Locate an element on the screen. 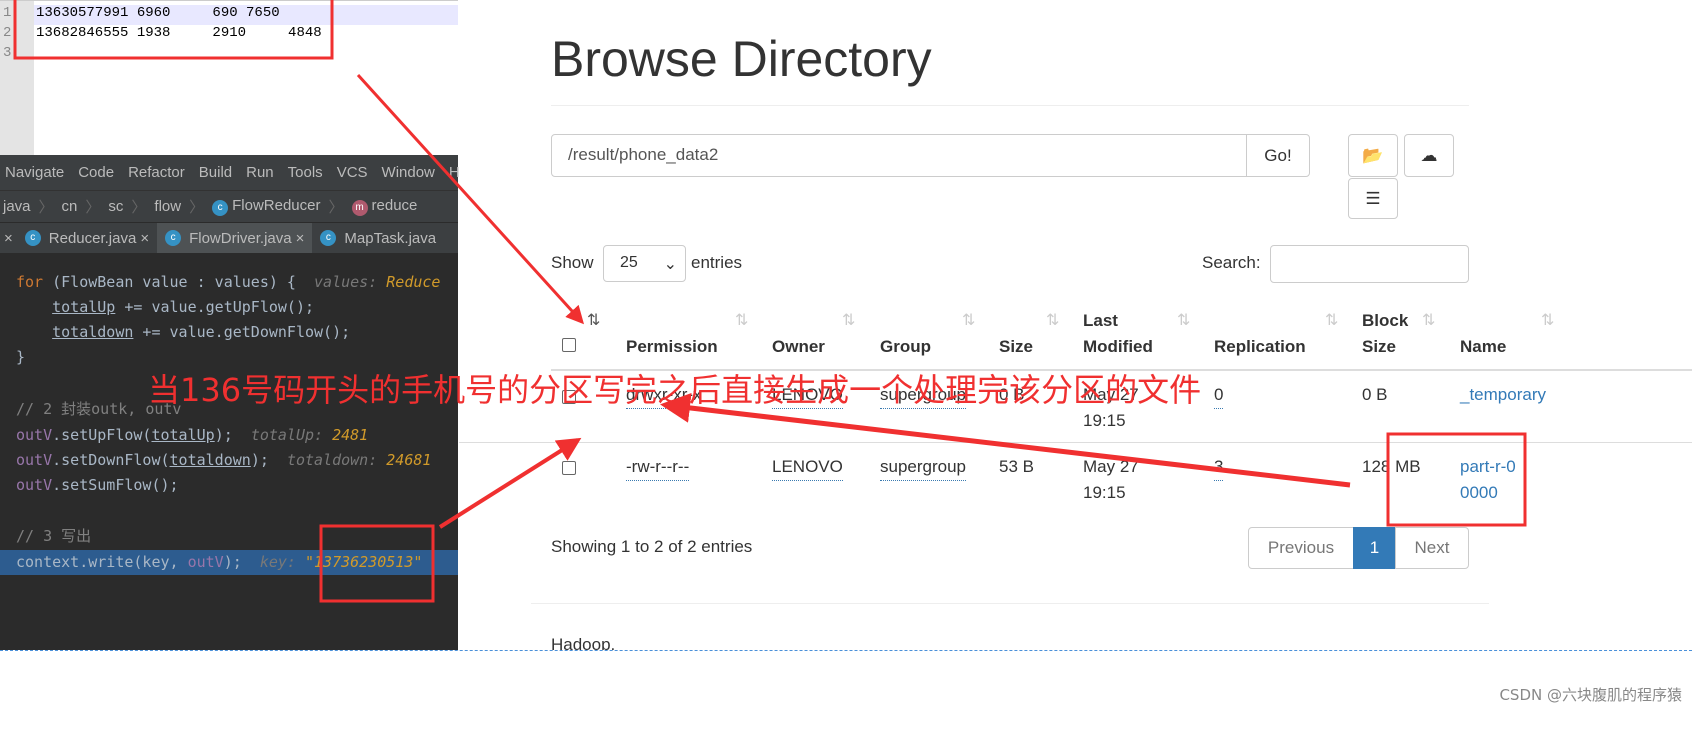 This screenshot has height=735, width=1692. crumb: sc is located at coordinates (115, 206).